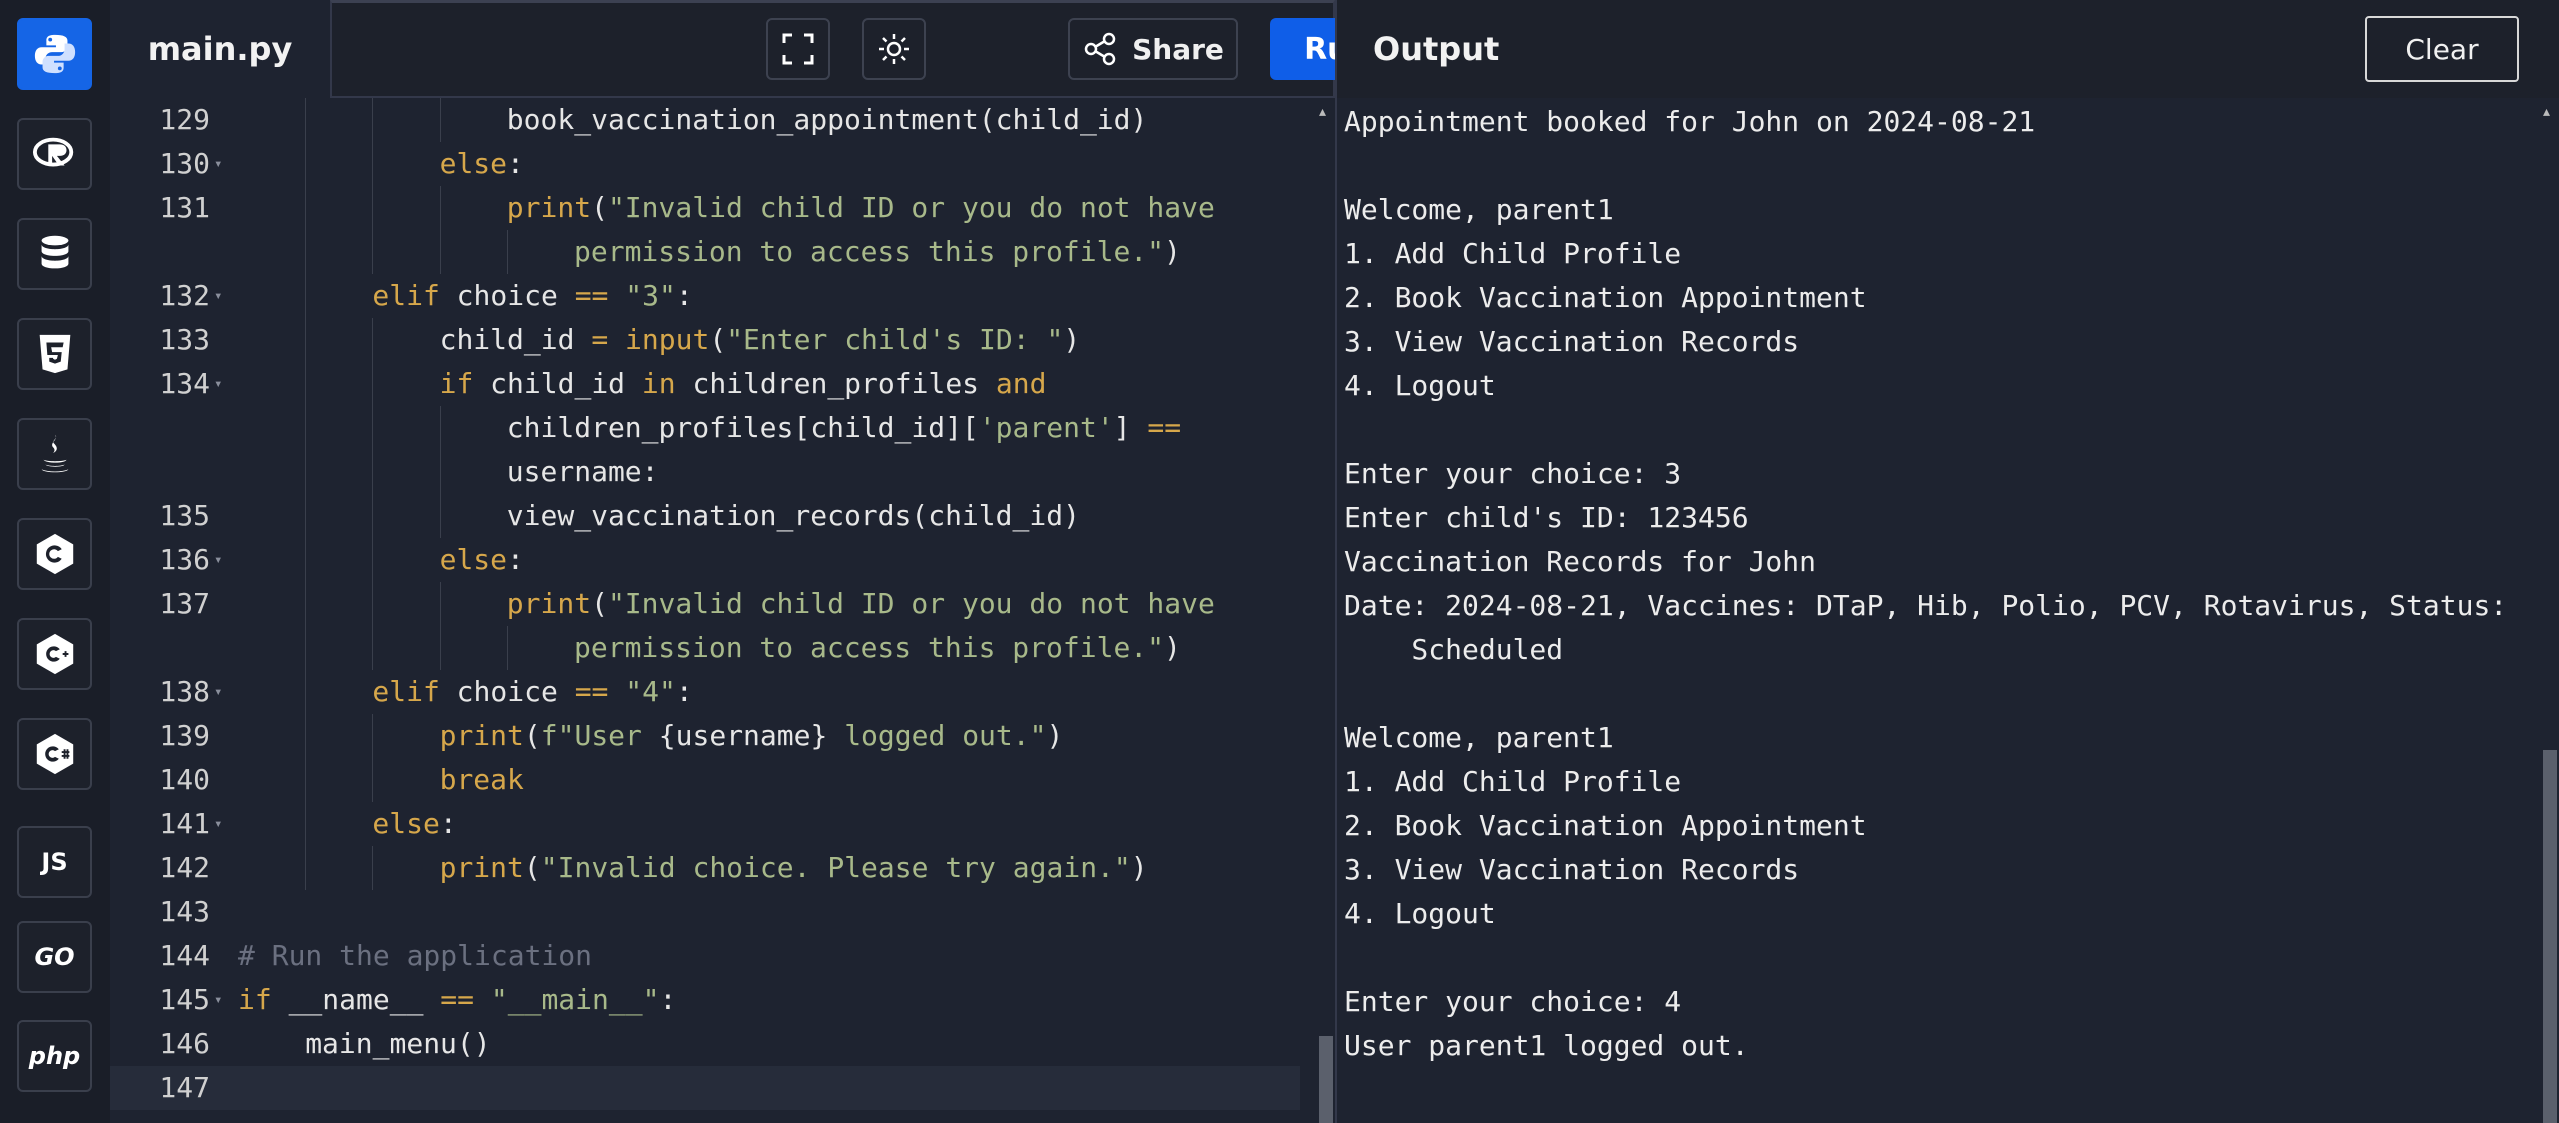 The image size is (2559, 1123). Describe the element at coordinates (2442, 49) in the screenshot. I see `clear-button: Clear` at that location.